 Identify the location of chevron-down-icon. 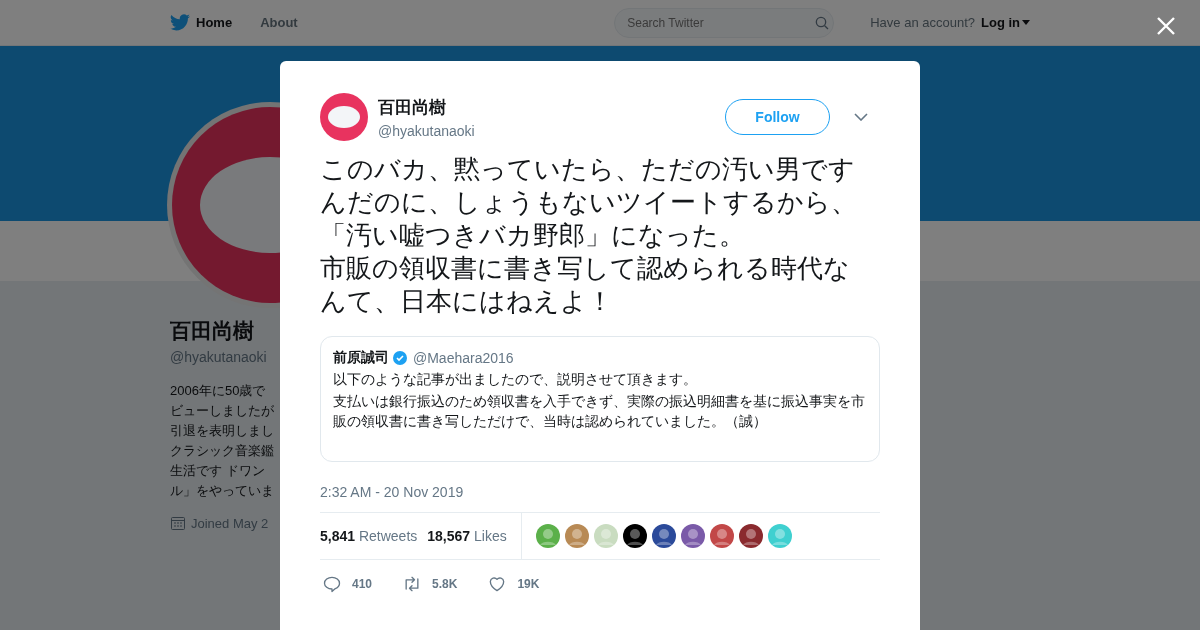
(861, 117).